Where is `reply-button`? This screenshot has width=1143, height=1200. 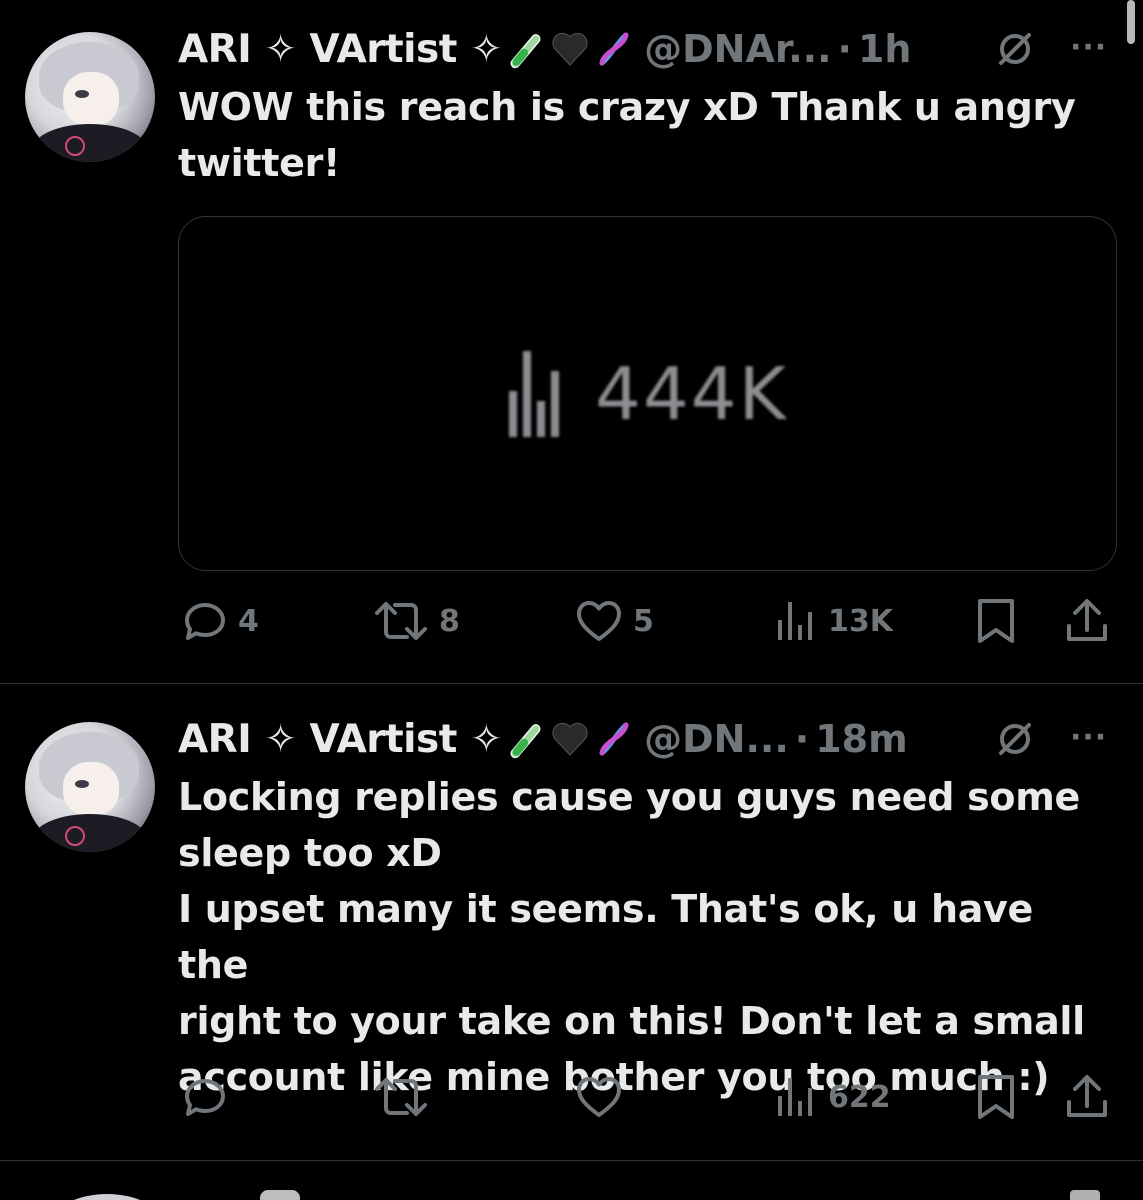 reply-button is located at coordinates (210, 1097).